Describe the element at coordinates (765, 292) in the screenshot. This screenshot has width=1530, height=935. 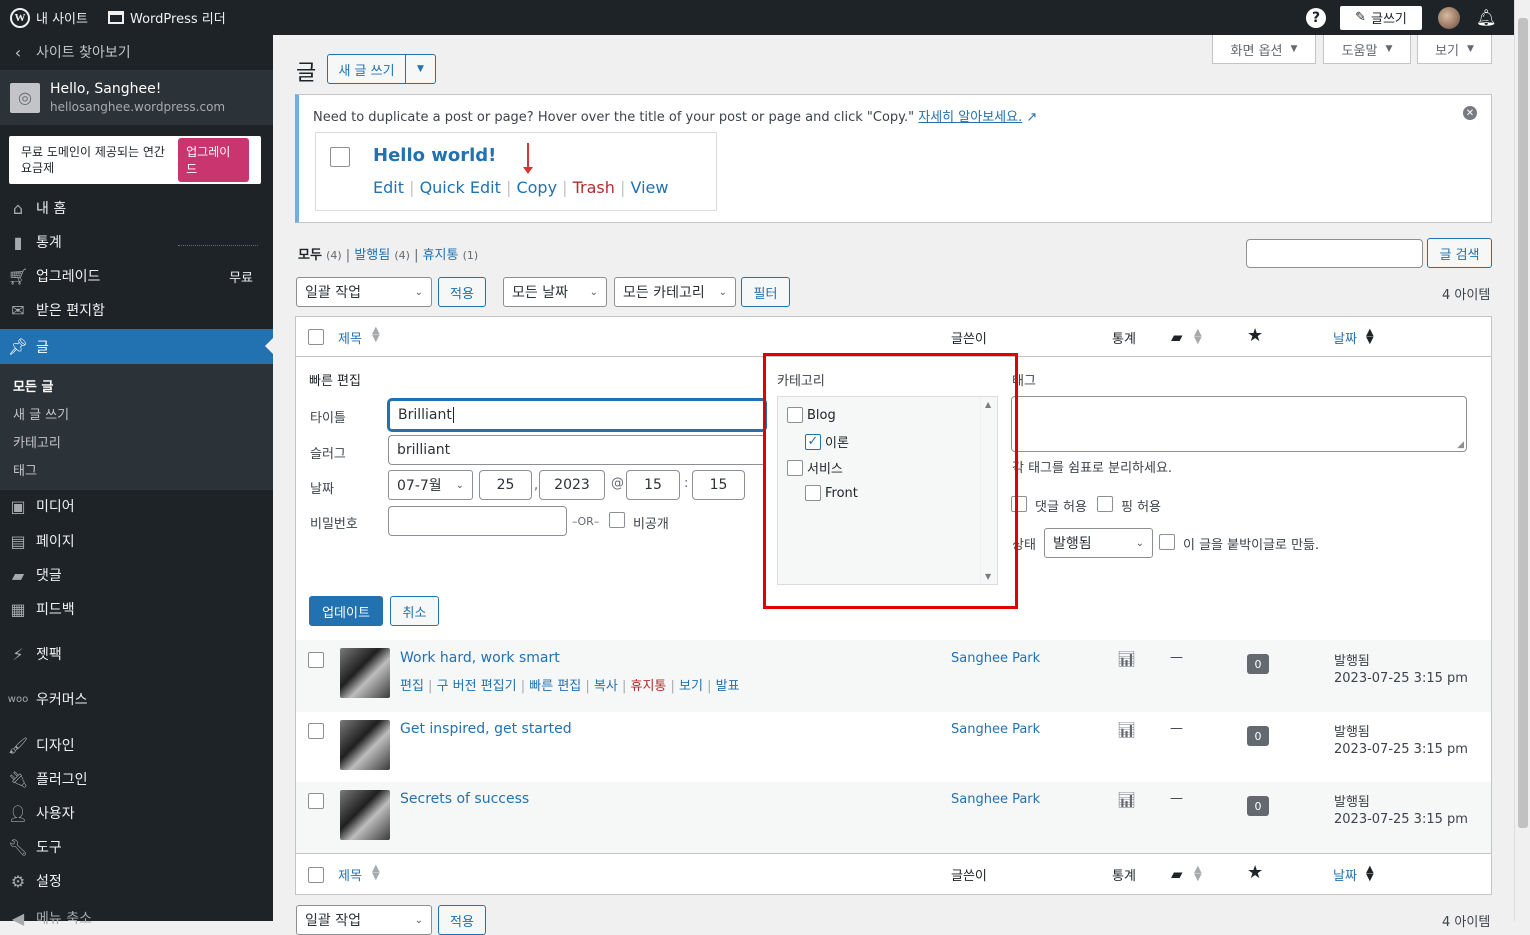
I see `filter-button: 필터` at that location.